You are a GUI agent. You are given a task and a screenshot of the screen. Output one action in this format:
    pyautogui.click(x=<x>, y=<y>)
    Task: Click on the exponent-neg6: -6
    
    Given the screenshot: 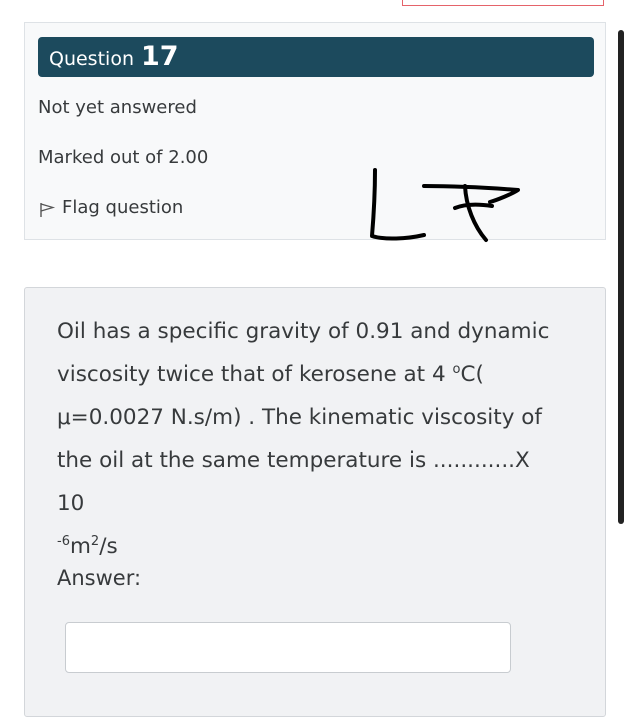 What is the action you would take?
    pyautogui.click(x=63, y=541)
    